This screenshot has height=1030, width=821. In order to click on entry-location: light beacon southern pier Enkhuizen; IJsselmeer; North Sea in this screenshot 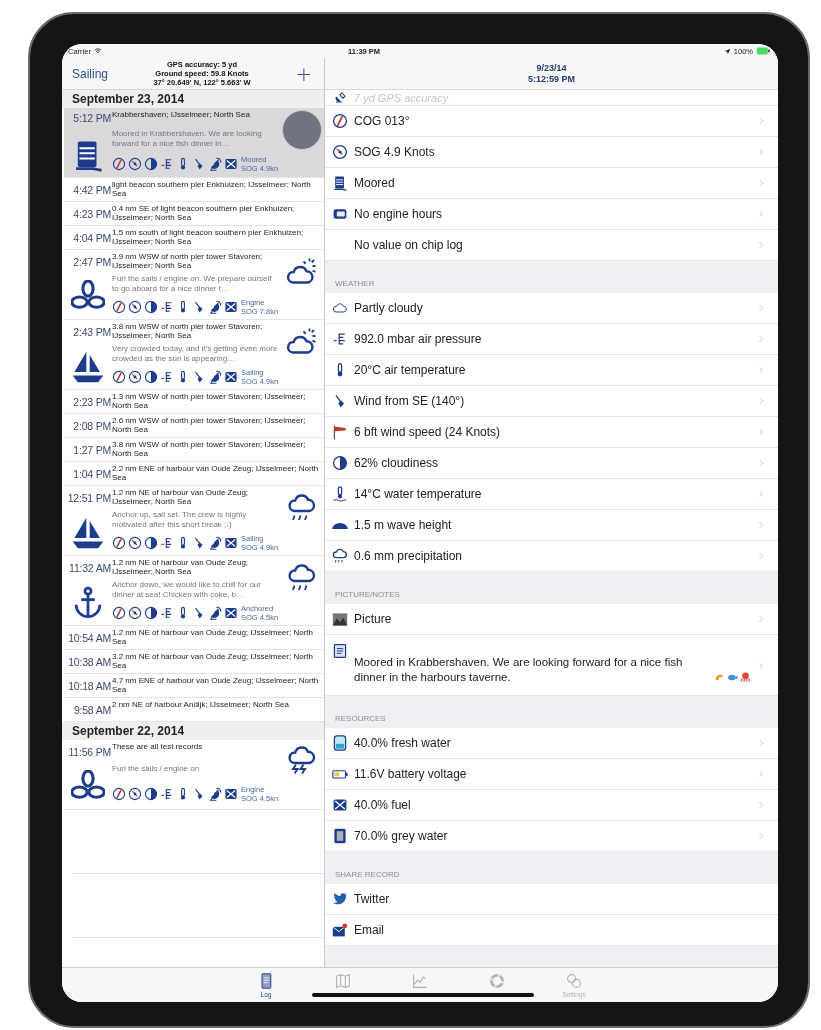, I will do `click(212, 188)`.